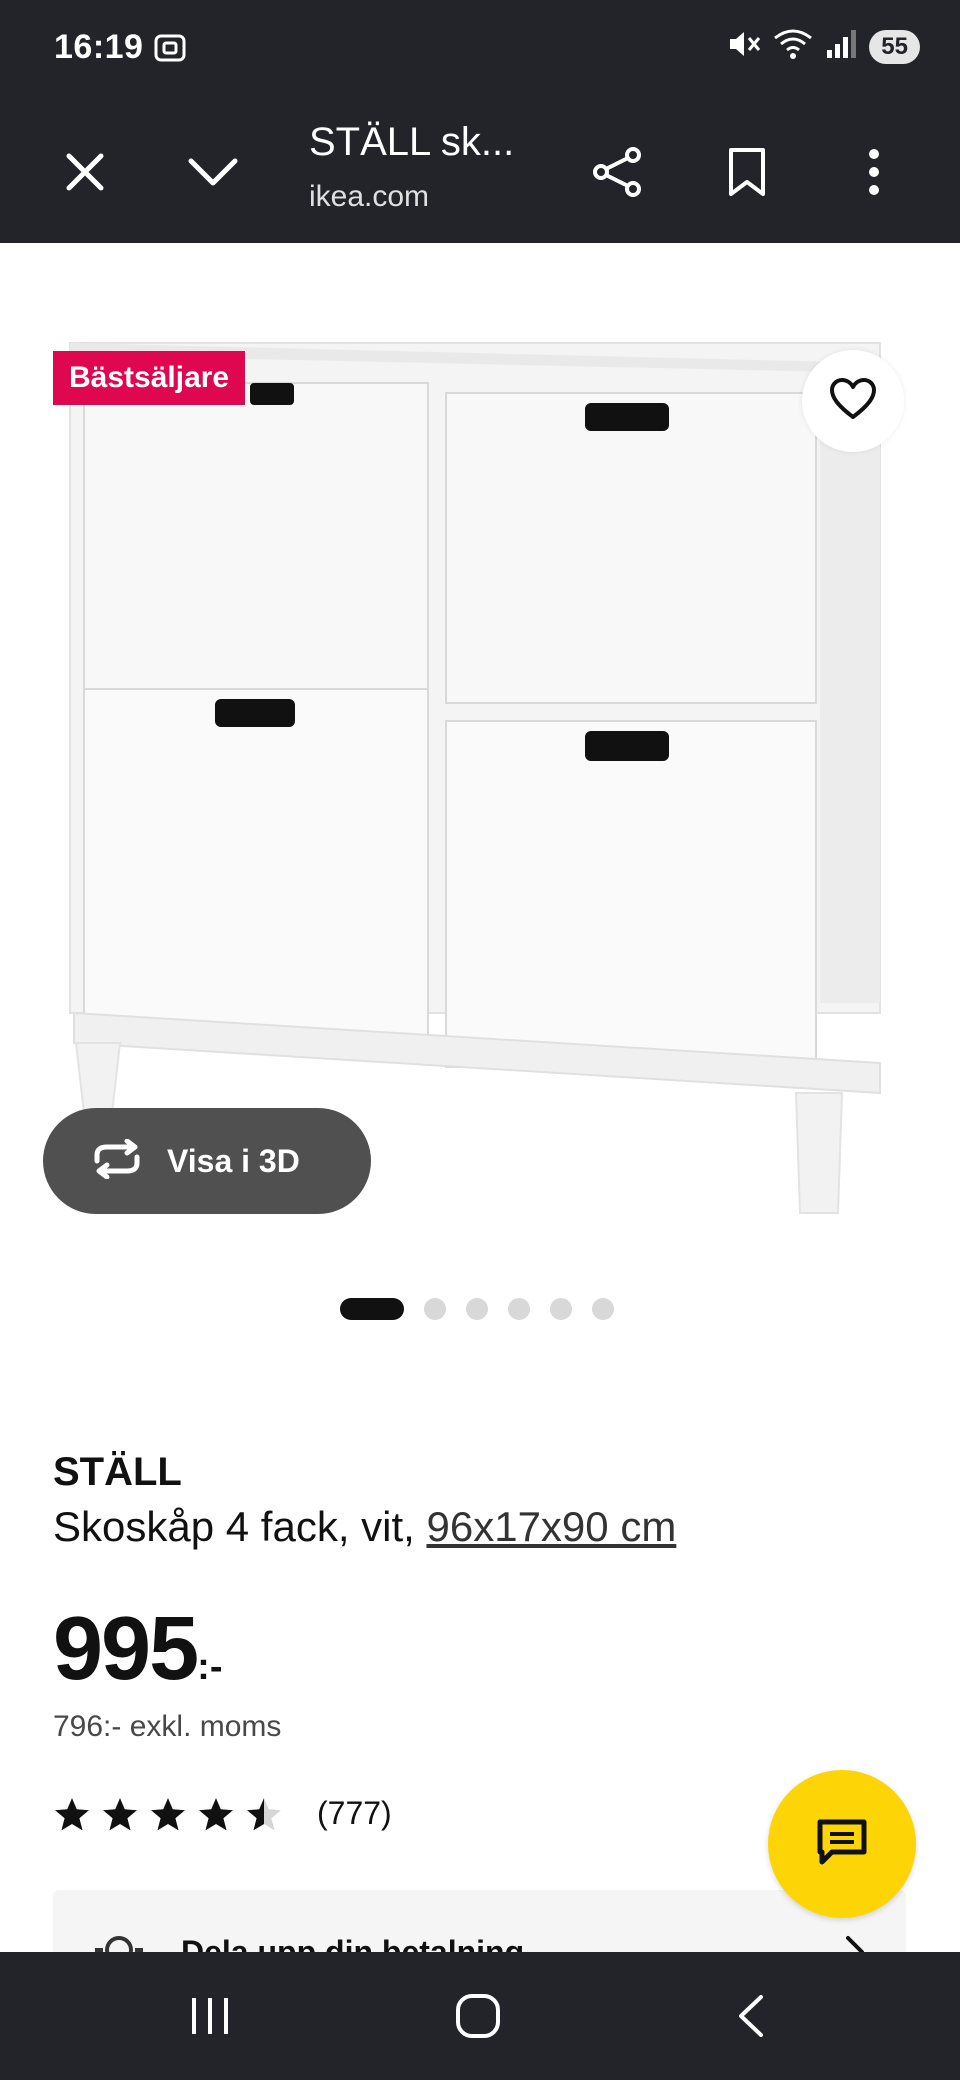 Image resolution: width=960 pixels, height=2080 pixels. I want to click on mute-icon, so click(744, 46).